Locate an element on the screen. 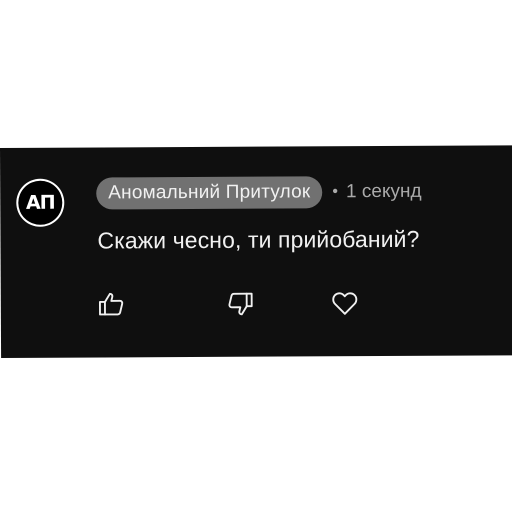  comment-text: Скажи чесно, ти прийобаний? is located at coordinates (258, 239).